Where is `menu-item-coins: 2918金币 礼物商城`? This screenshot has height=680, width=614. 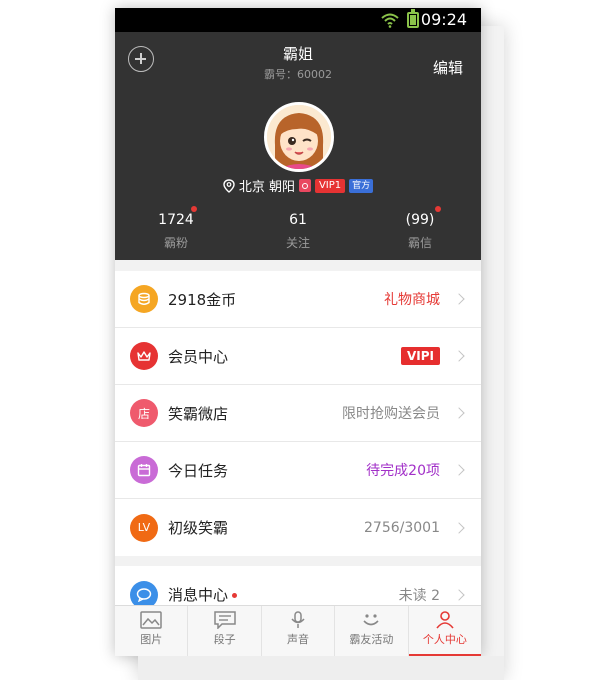 menu-item-coins: 2918金币 礼物商城 is located at coordinates (298, 299).